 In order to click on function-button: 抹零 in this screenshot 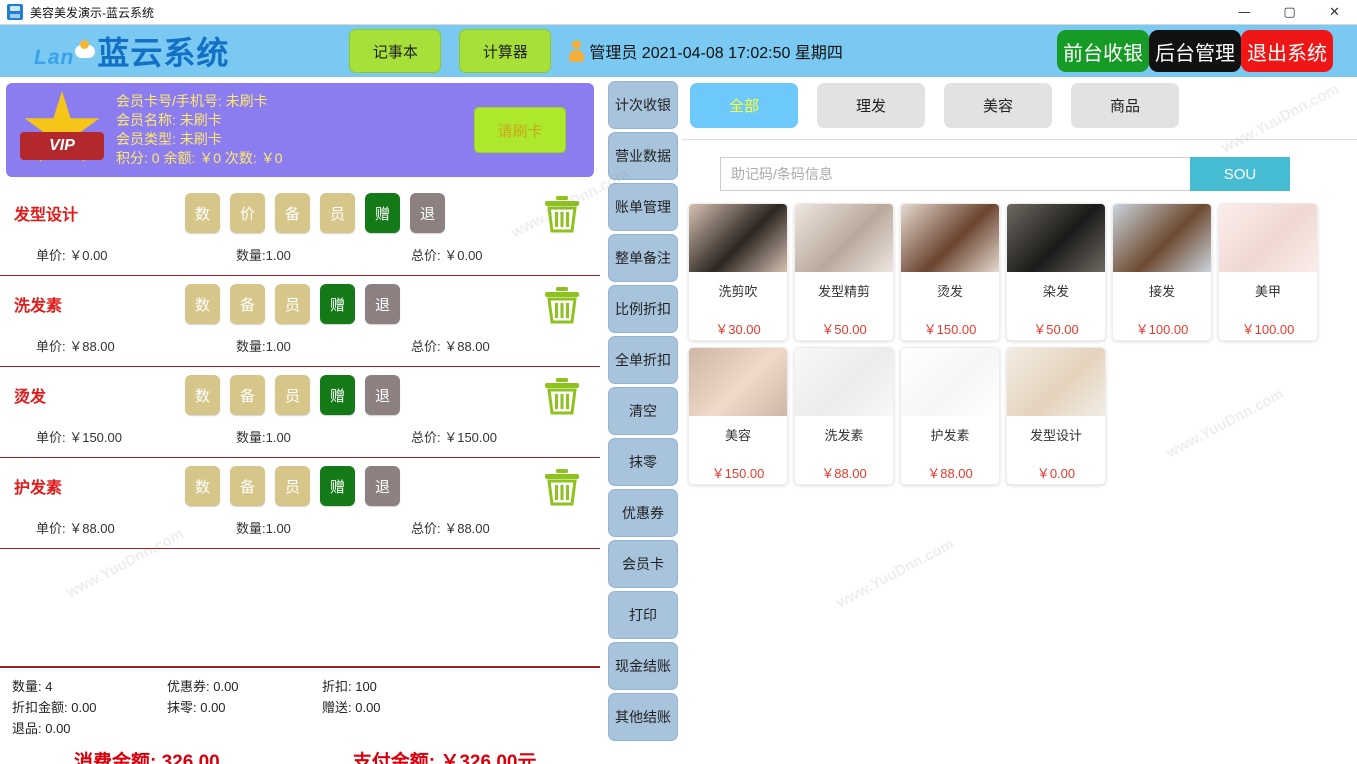, I will do `click(643, 462)`.